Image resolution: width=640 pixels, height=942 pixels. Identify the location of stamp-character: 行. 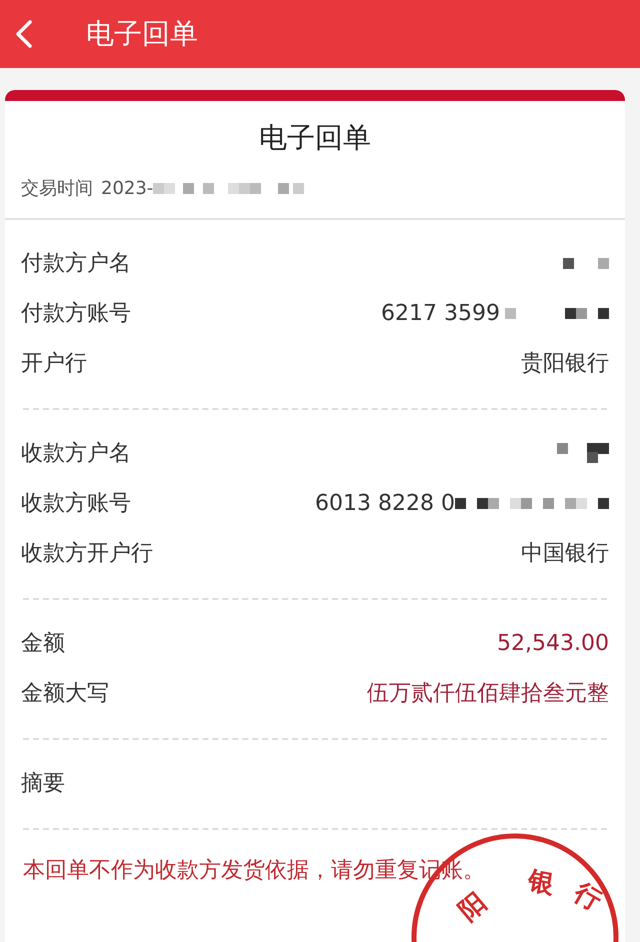
(588, 897).